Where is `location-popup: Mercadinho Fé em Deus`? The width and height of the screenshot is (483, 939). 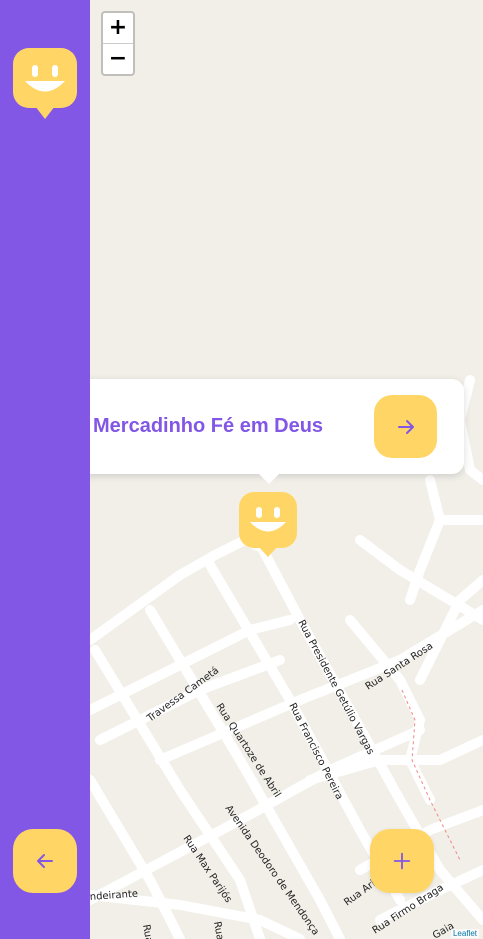 location-popup: Mercadinho Fé em Deus is located at coordinates (262, 426).